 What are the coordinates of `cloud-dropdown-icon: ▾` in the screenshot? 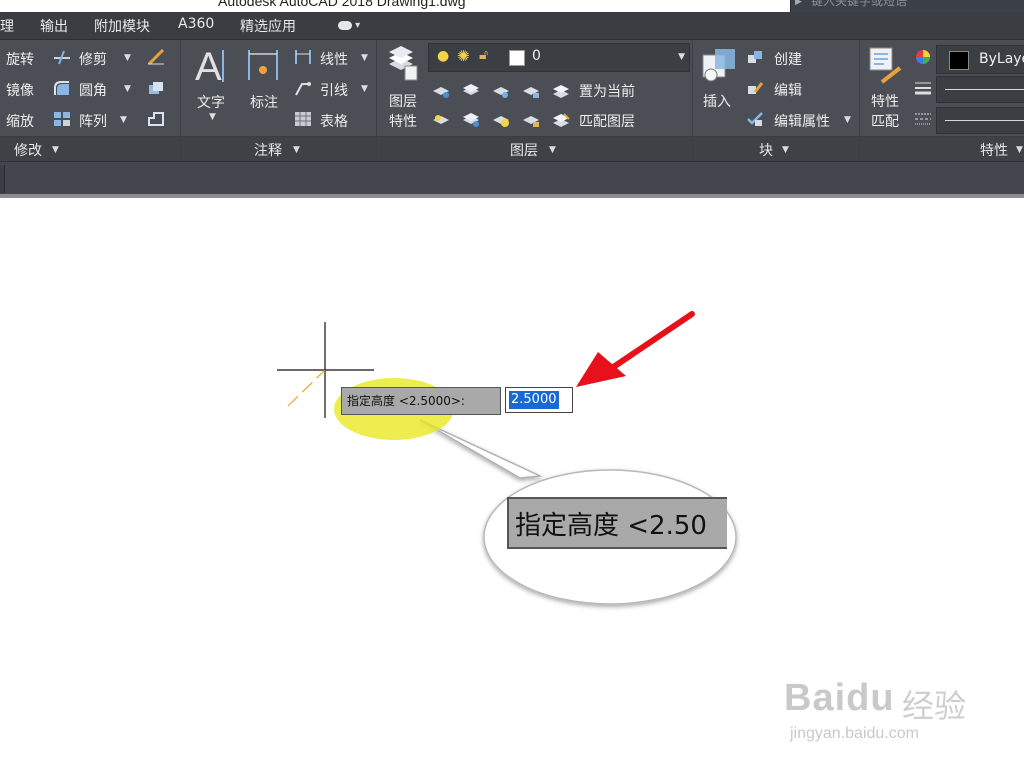 It's located at (355, 26).